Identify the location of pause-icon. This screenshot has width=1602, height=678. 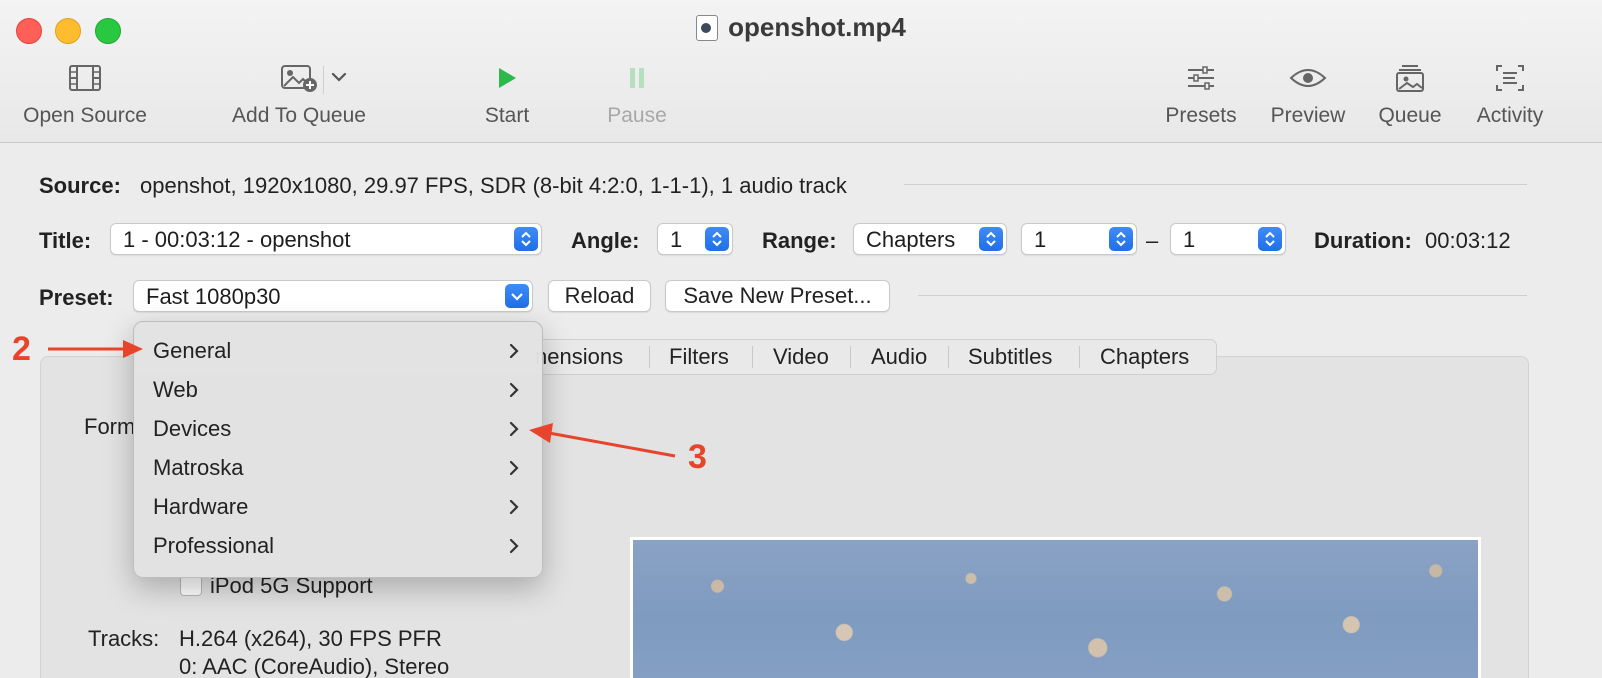
(637, 78).